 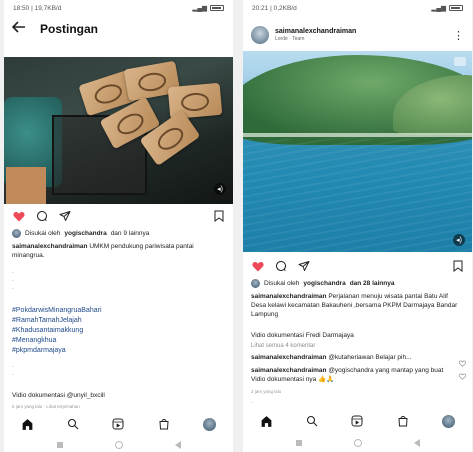 I want to click on liked-by-row: Disukai oleh yogischandra dan 9 lainnya, so click(x=80, y=233).